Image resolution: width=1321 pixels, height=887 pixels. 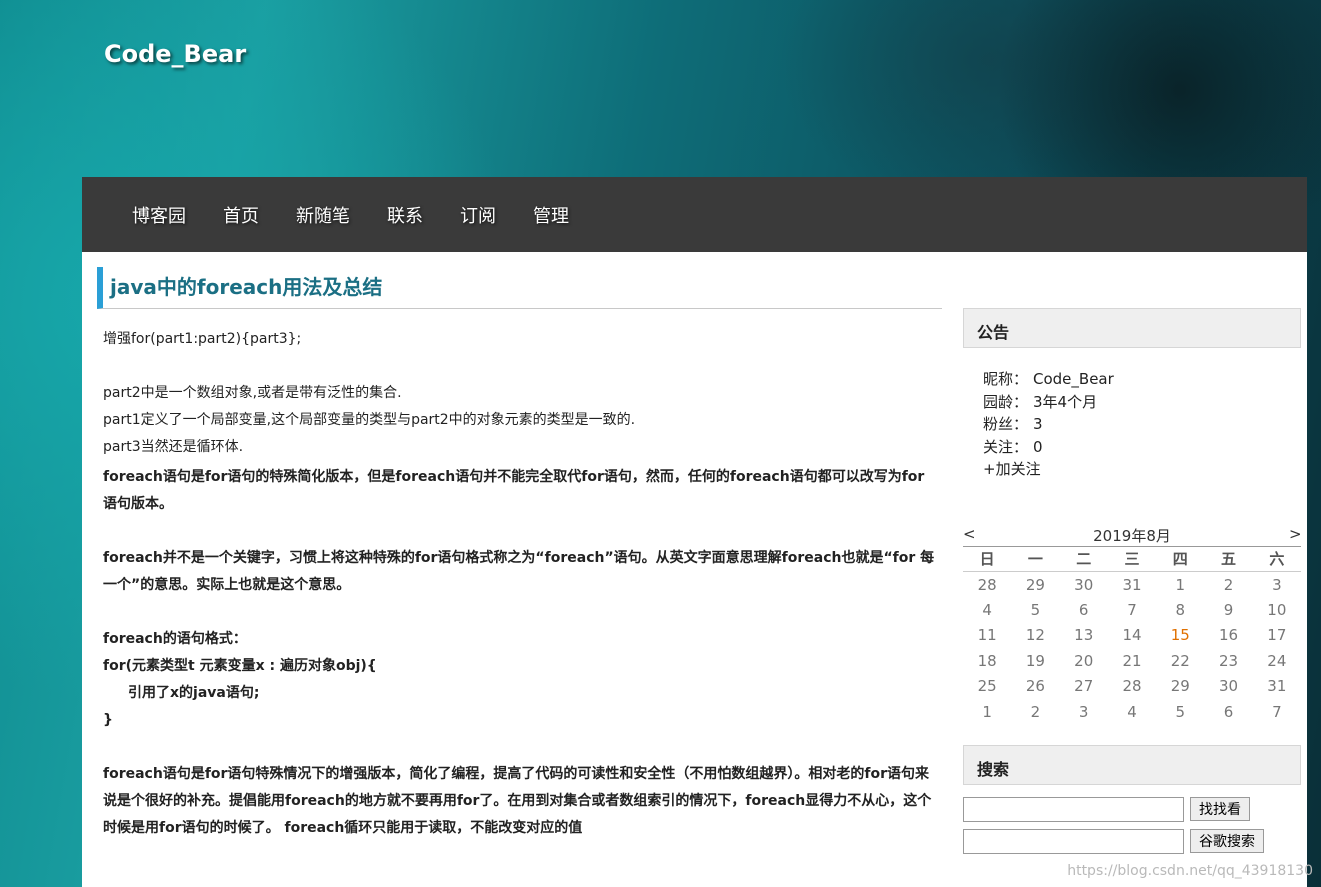 I want to click on search-input, so click(x=1073, y=809).